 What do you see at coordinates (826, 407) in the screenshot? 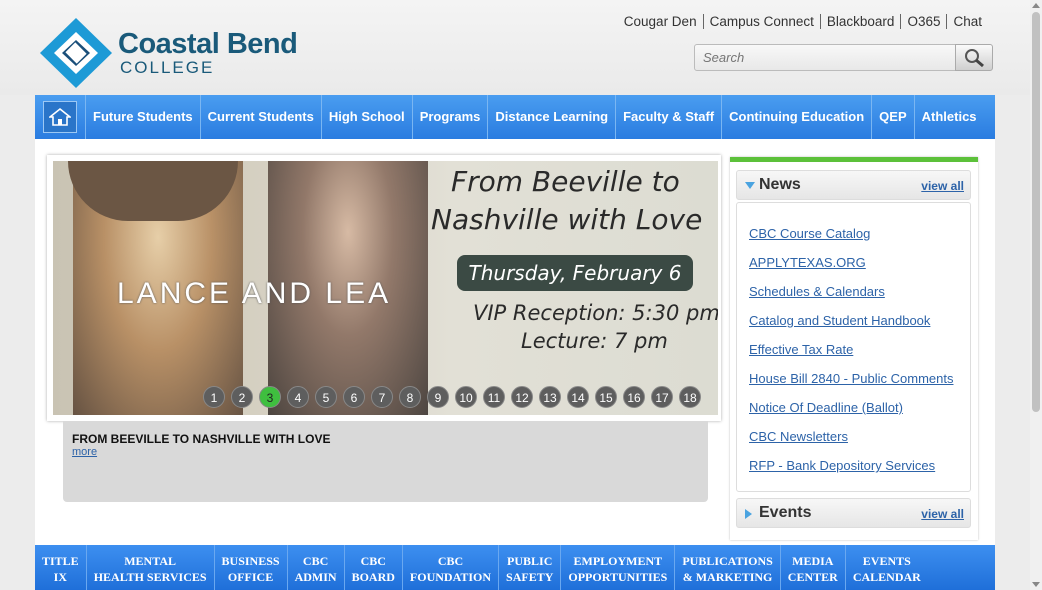
I see `news-link: Notice Of Deadline (Ballot)` at bounding box center [826, 407].